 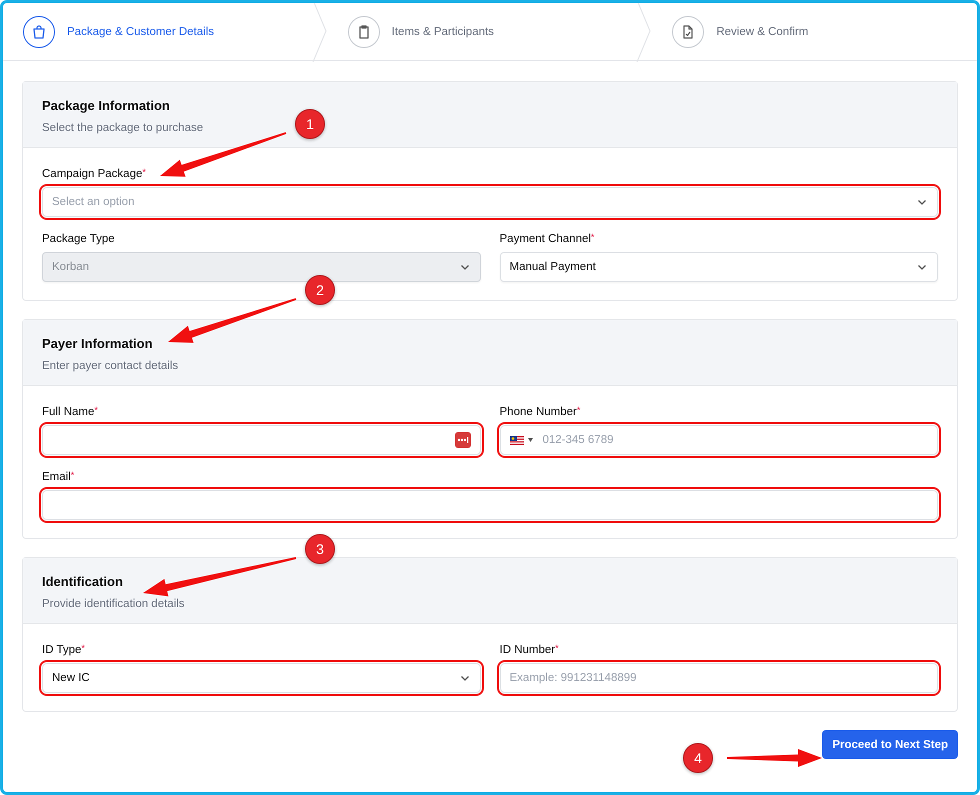 I want to click on section-subtitle: Provide identification details, so click(x=113, y=604).